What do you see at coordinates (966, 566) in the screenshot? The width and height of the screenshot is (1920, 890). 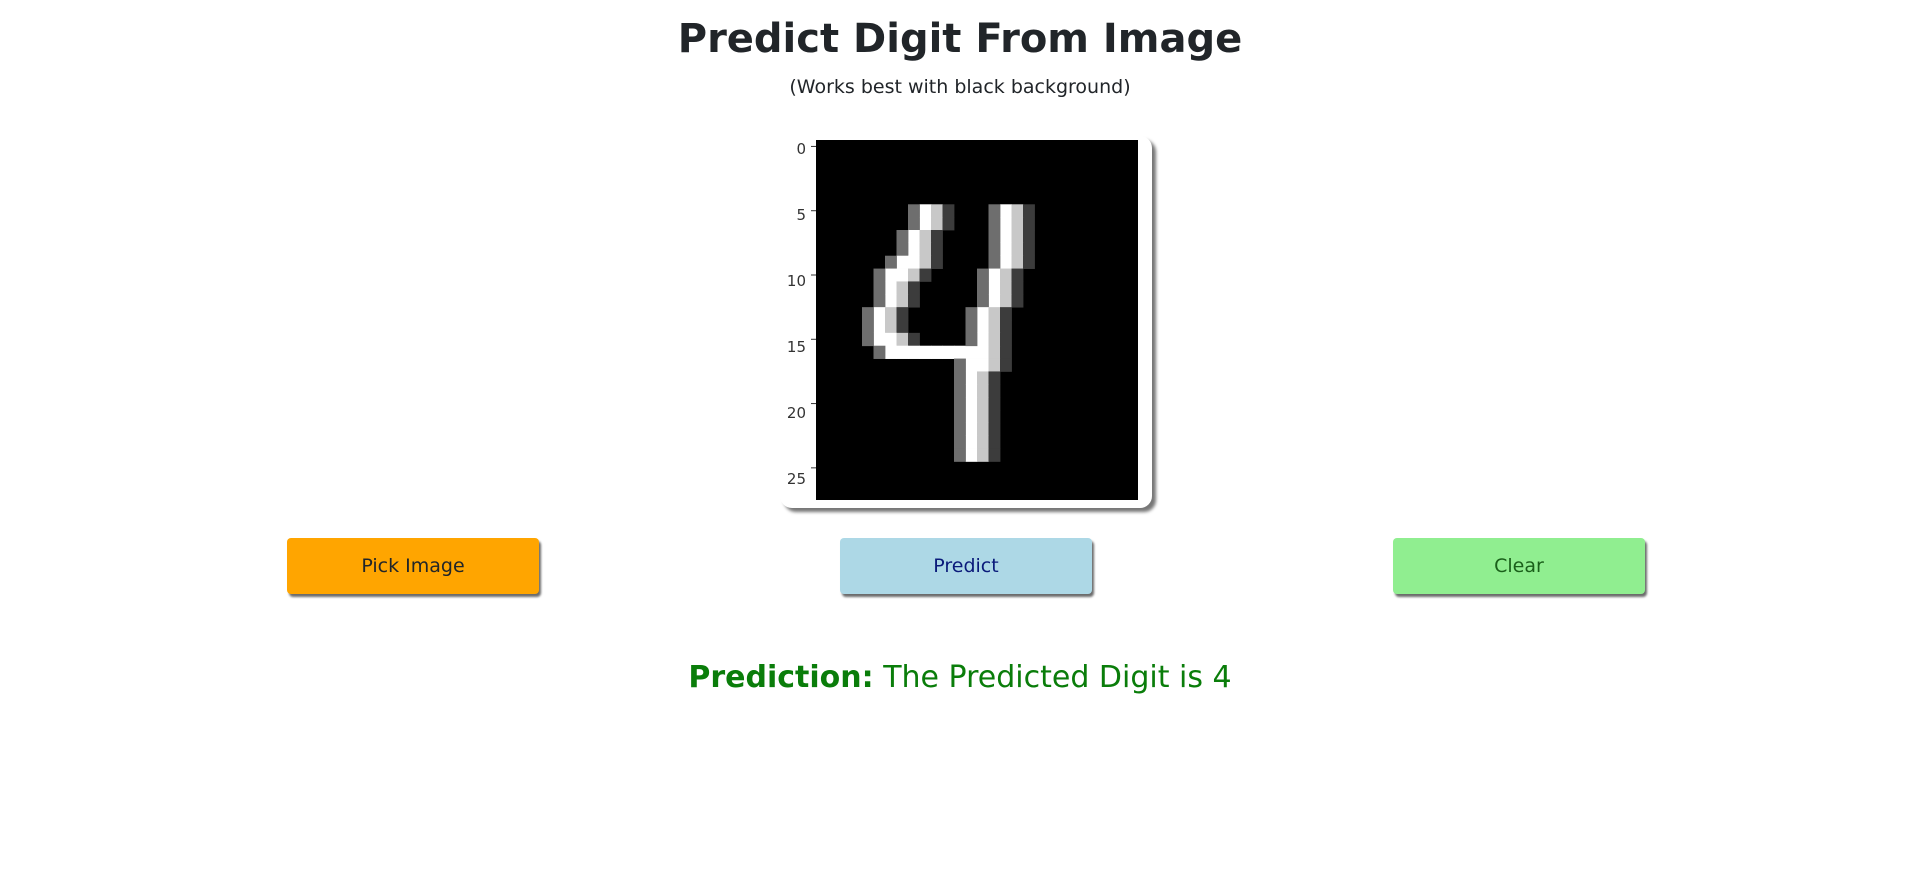 I see `predict-button: Predict` at bounding box center [966, 566].